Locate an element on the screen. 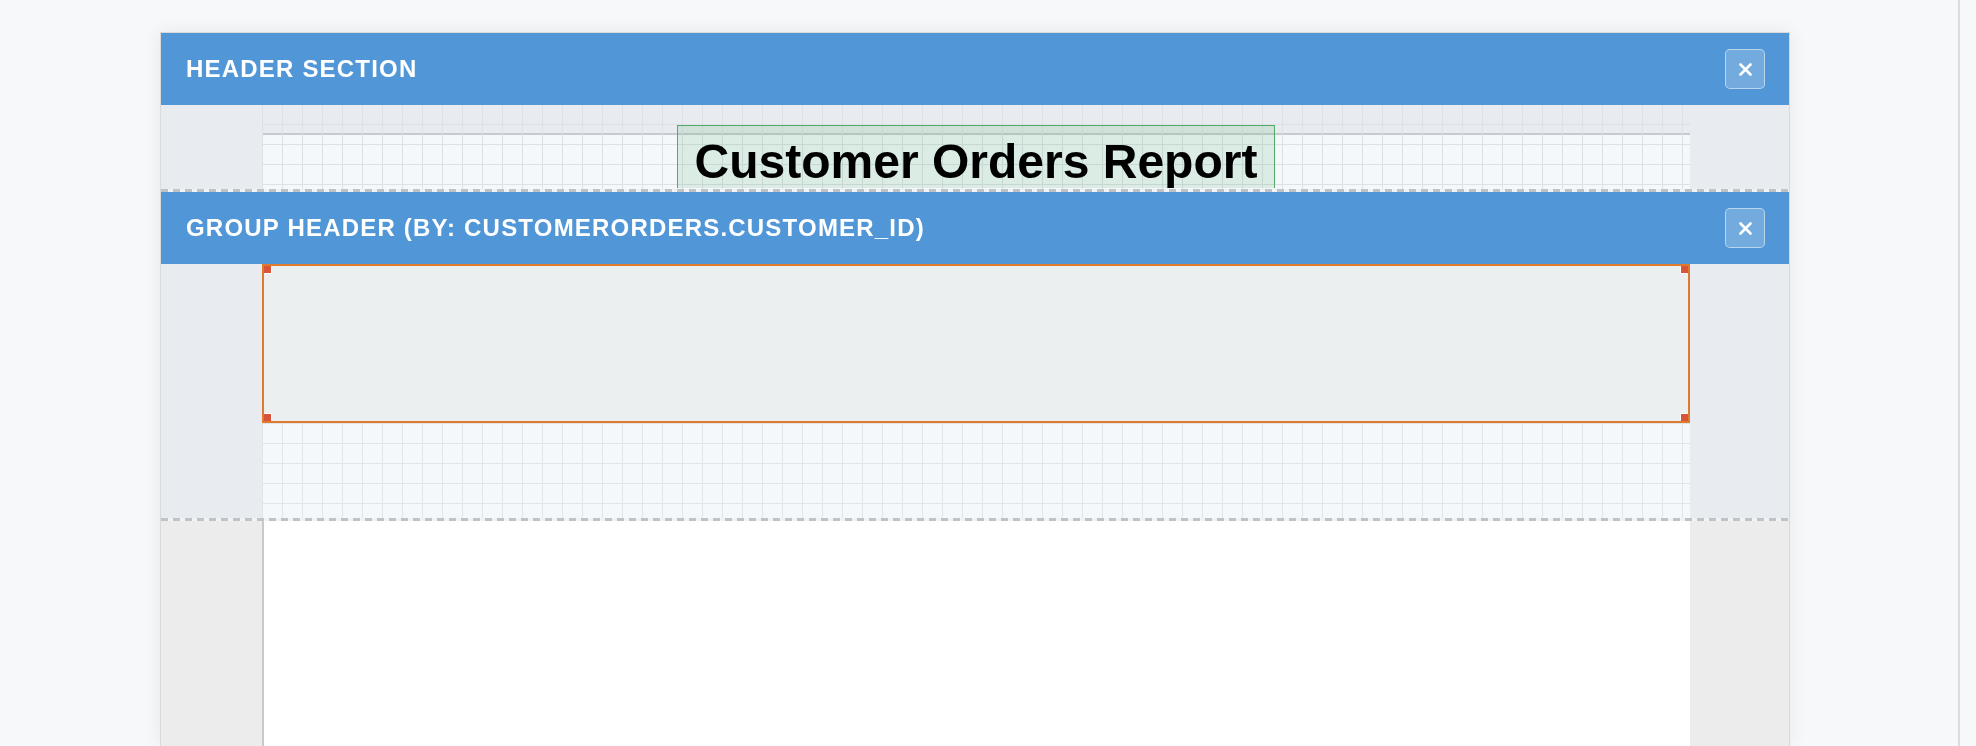  section-title: GROUP HEADER (BY: CUSTOMERORDERS.CUSTOMER_ID) is located at coordinates (555, 228).